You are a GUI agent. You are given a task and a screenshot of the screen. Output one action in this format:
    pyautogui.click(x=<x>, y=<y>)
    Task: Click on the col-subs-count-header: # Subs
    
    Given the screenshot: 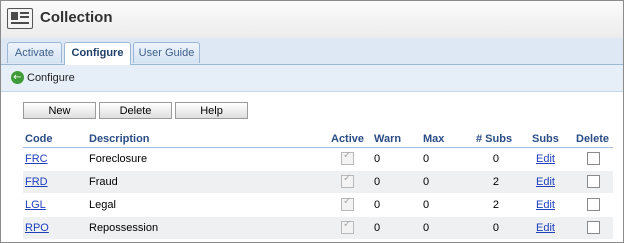 What is the action you would take?
    pyautogui.click(x=494, y=139)
    